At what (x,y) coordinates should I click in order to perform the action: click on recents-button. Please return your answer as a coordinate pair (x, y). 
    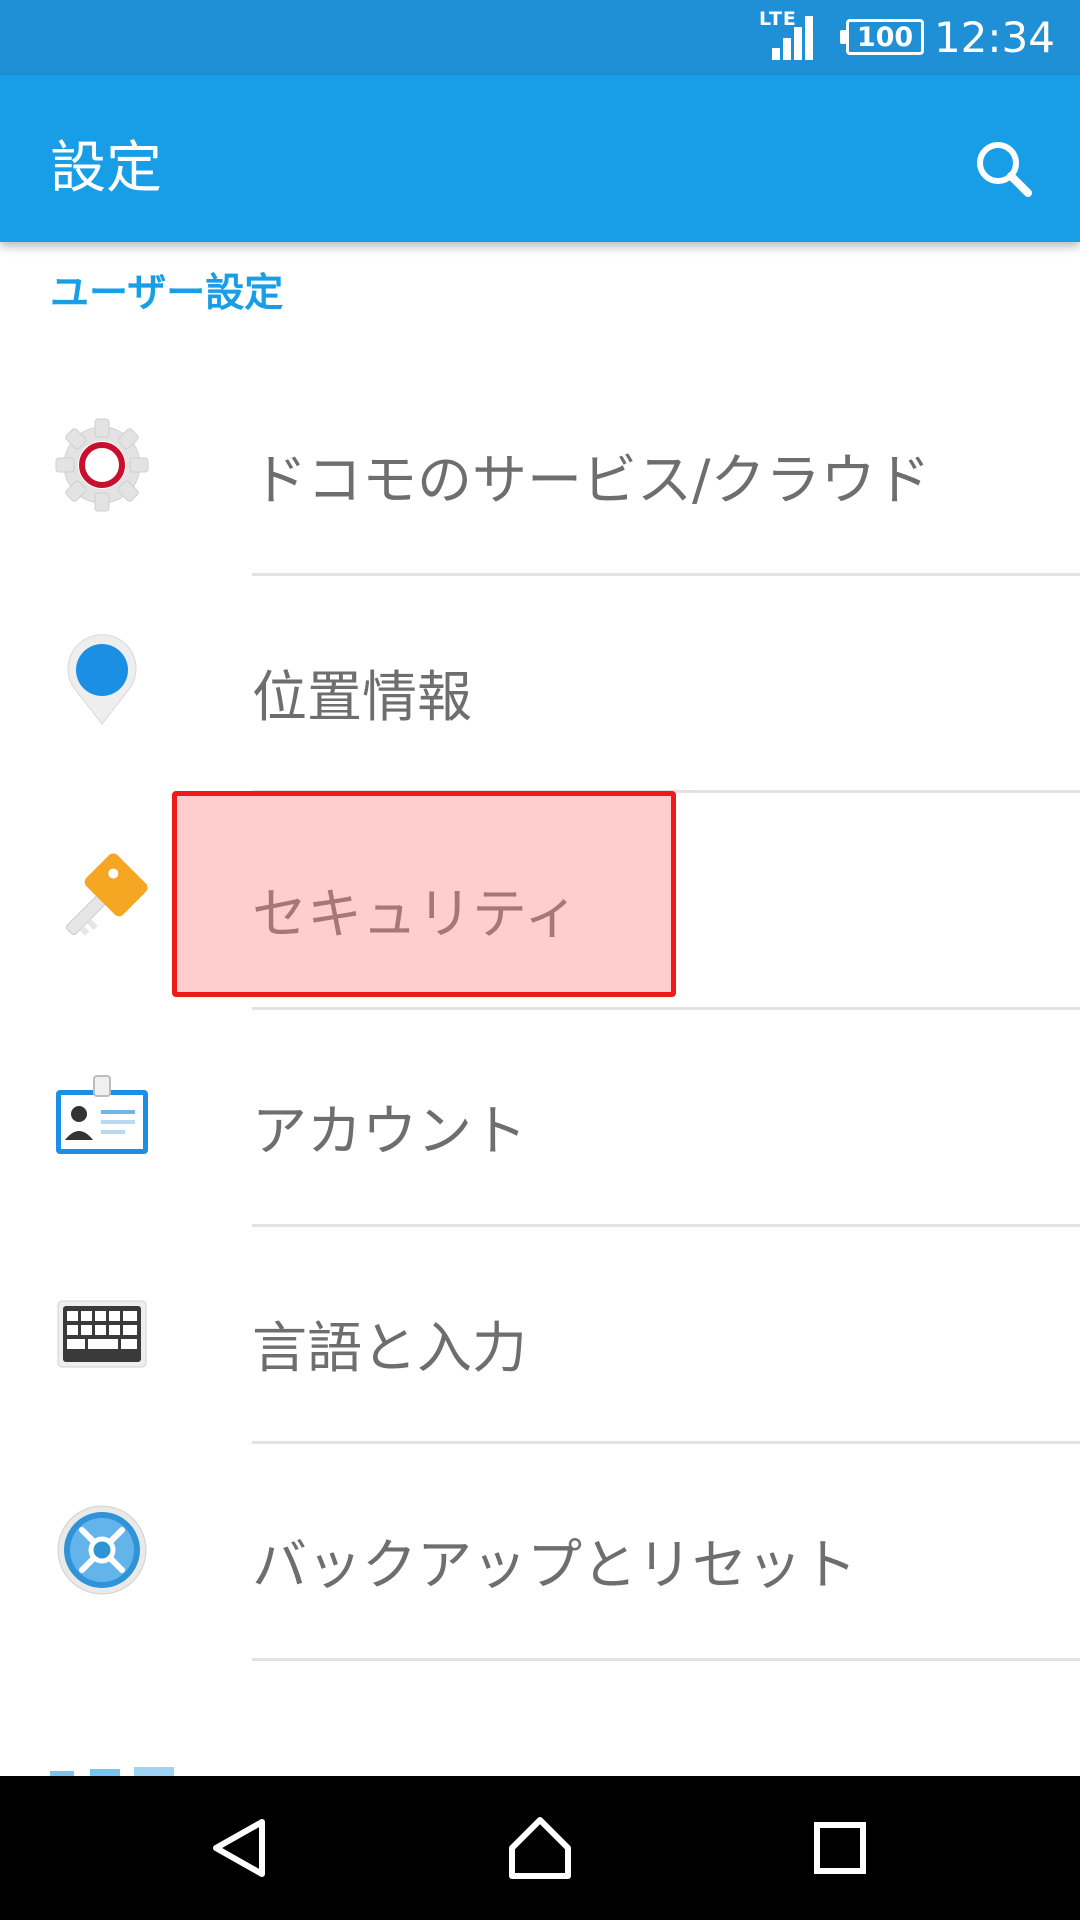
    Looking at the image, I should click on (840, 1848).